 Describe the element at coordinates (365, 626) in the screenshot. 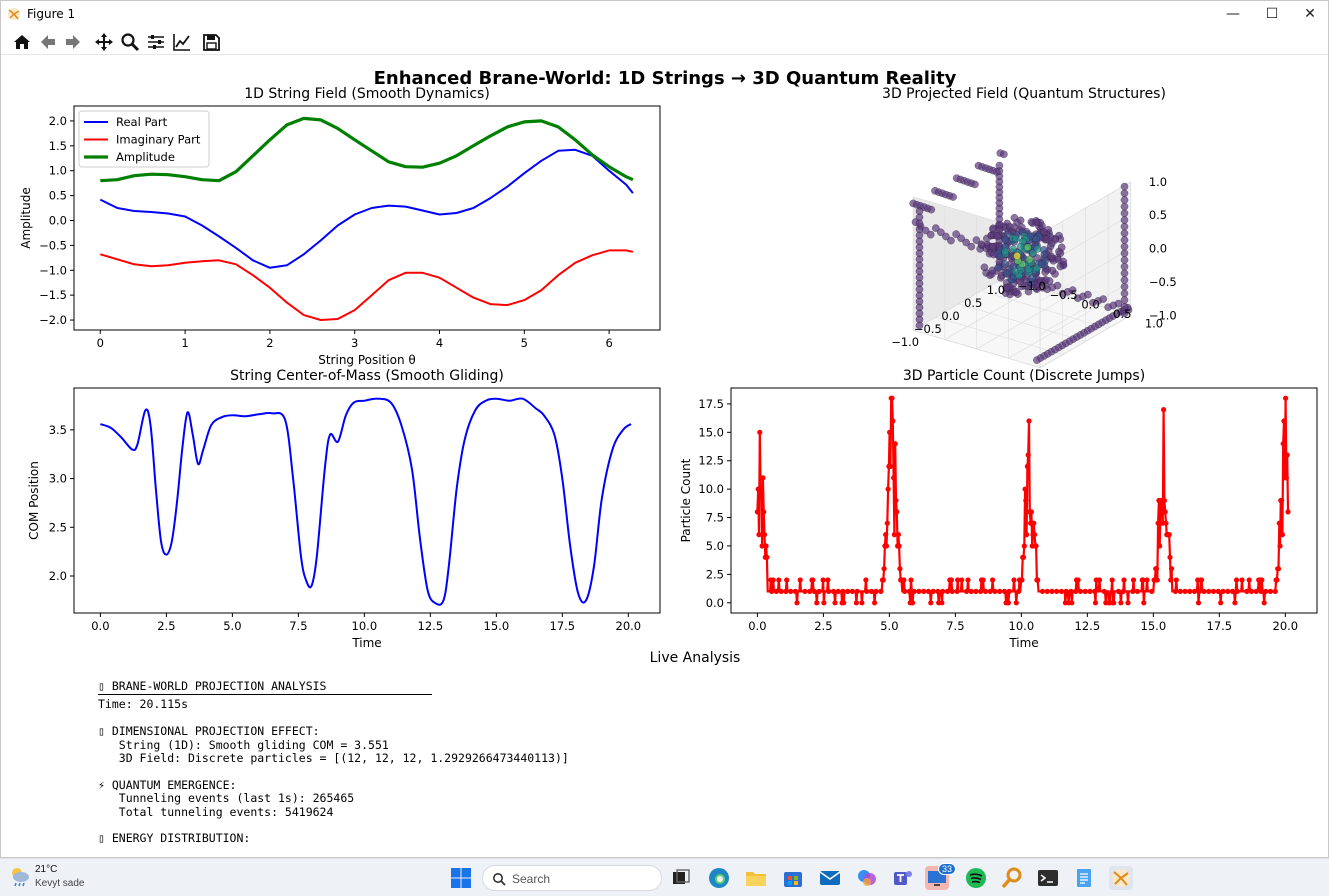

I see `com-xtick-label: 10.0` at that location.